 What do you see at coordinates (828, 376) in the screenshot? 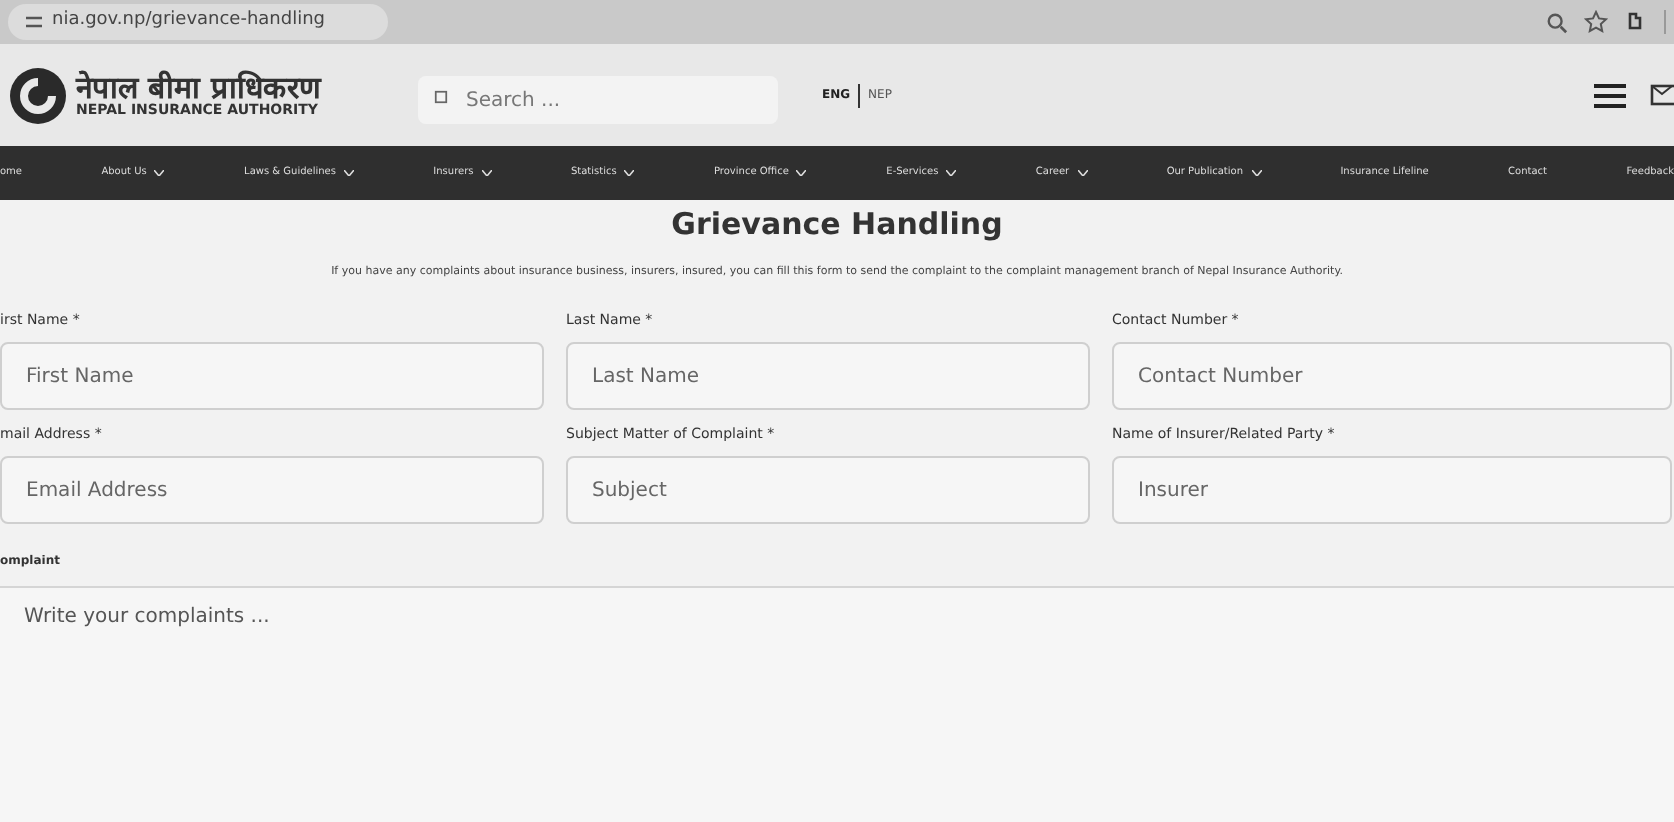
I see `text-field: Last Name` at bounding box center [828, 376].